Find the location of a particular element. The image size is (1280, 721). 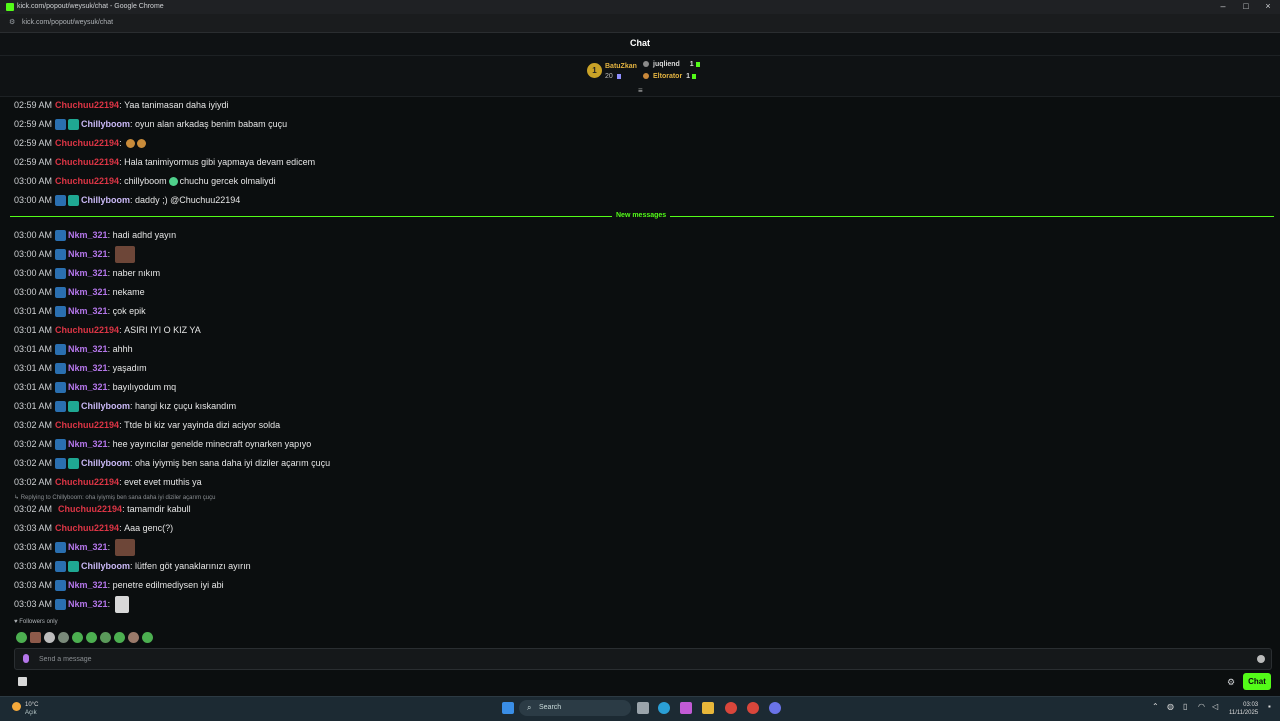

network-icon: ◍ is located at coordinates (1170, 706).